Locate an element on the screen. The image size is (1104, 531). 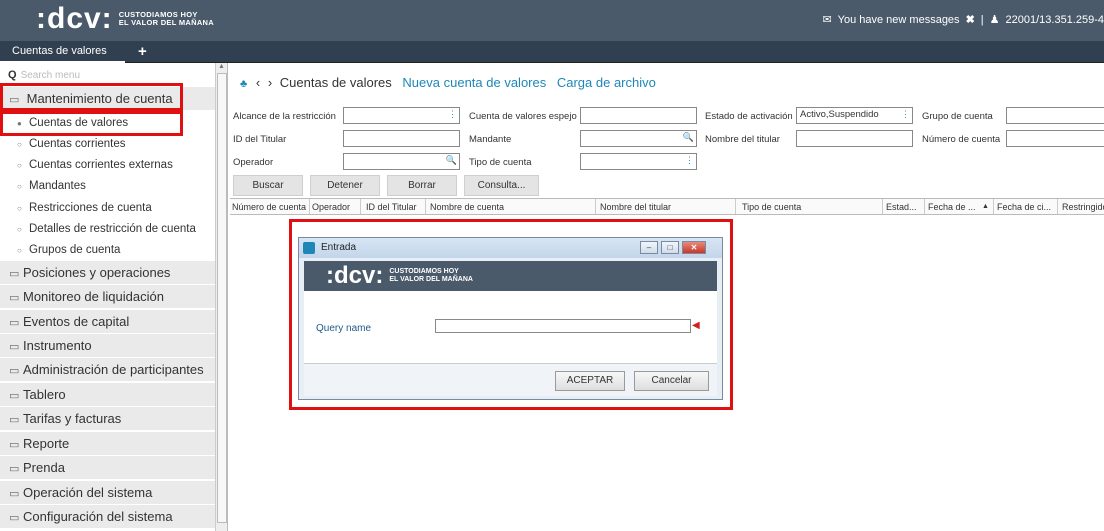
dismiss-messages-icon: ✖ is located at coordinates (970, 19).